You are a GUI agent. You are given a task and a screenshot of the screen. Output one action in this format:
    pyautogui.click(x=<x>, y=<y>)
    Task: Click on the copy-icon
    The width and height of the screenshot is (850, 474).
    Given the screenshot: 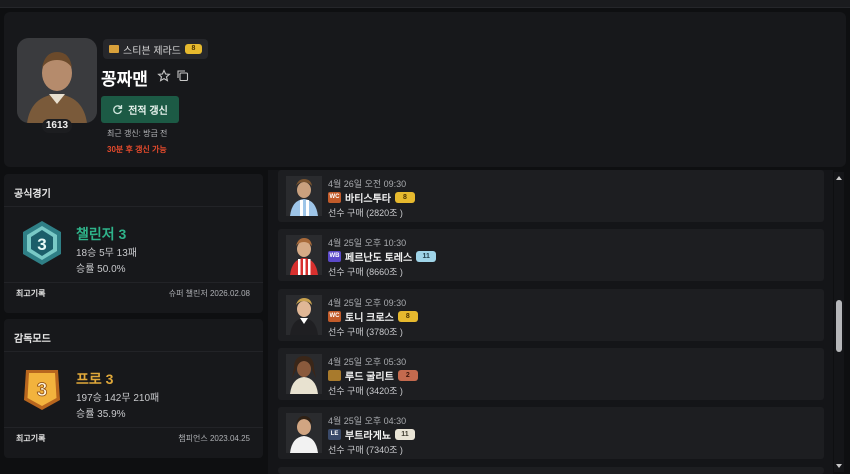 What is the action you would take?
    pyautogui.click(x=182, y=75)
    